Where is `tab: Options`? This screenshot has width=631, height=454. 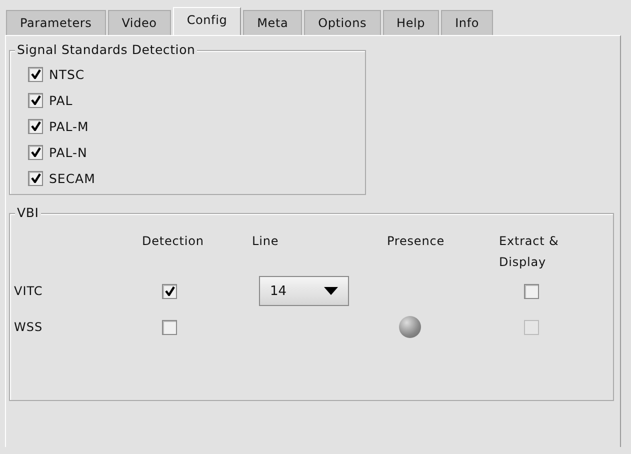
tab: Options is located at coordinates (342, 22).